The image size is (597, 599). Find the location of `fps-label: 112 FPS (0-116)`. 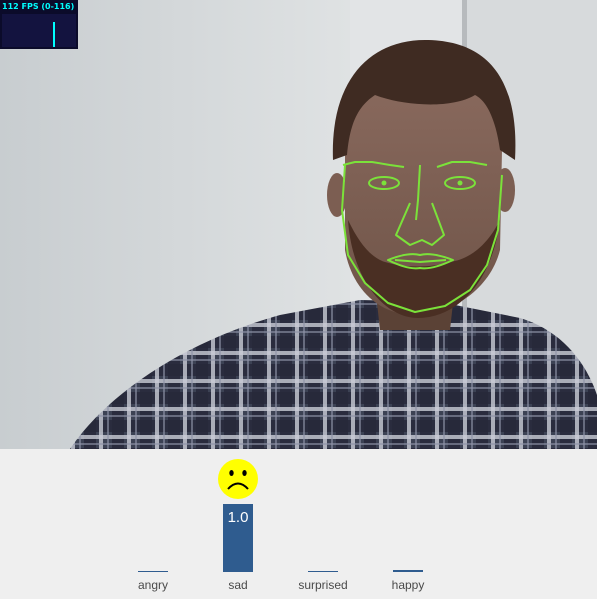

fps-label: 112 FPS (0-116) is located at coordinates (38, 6).